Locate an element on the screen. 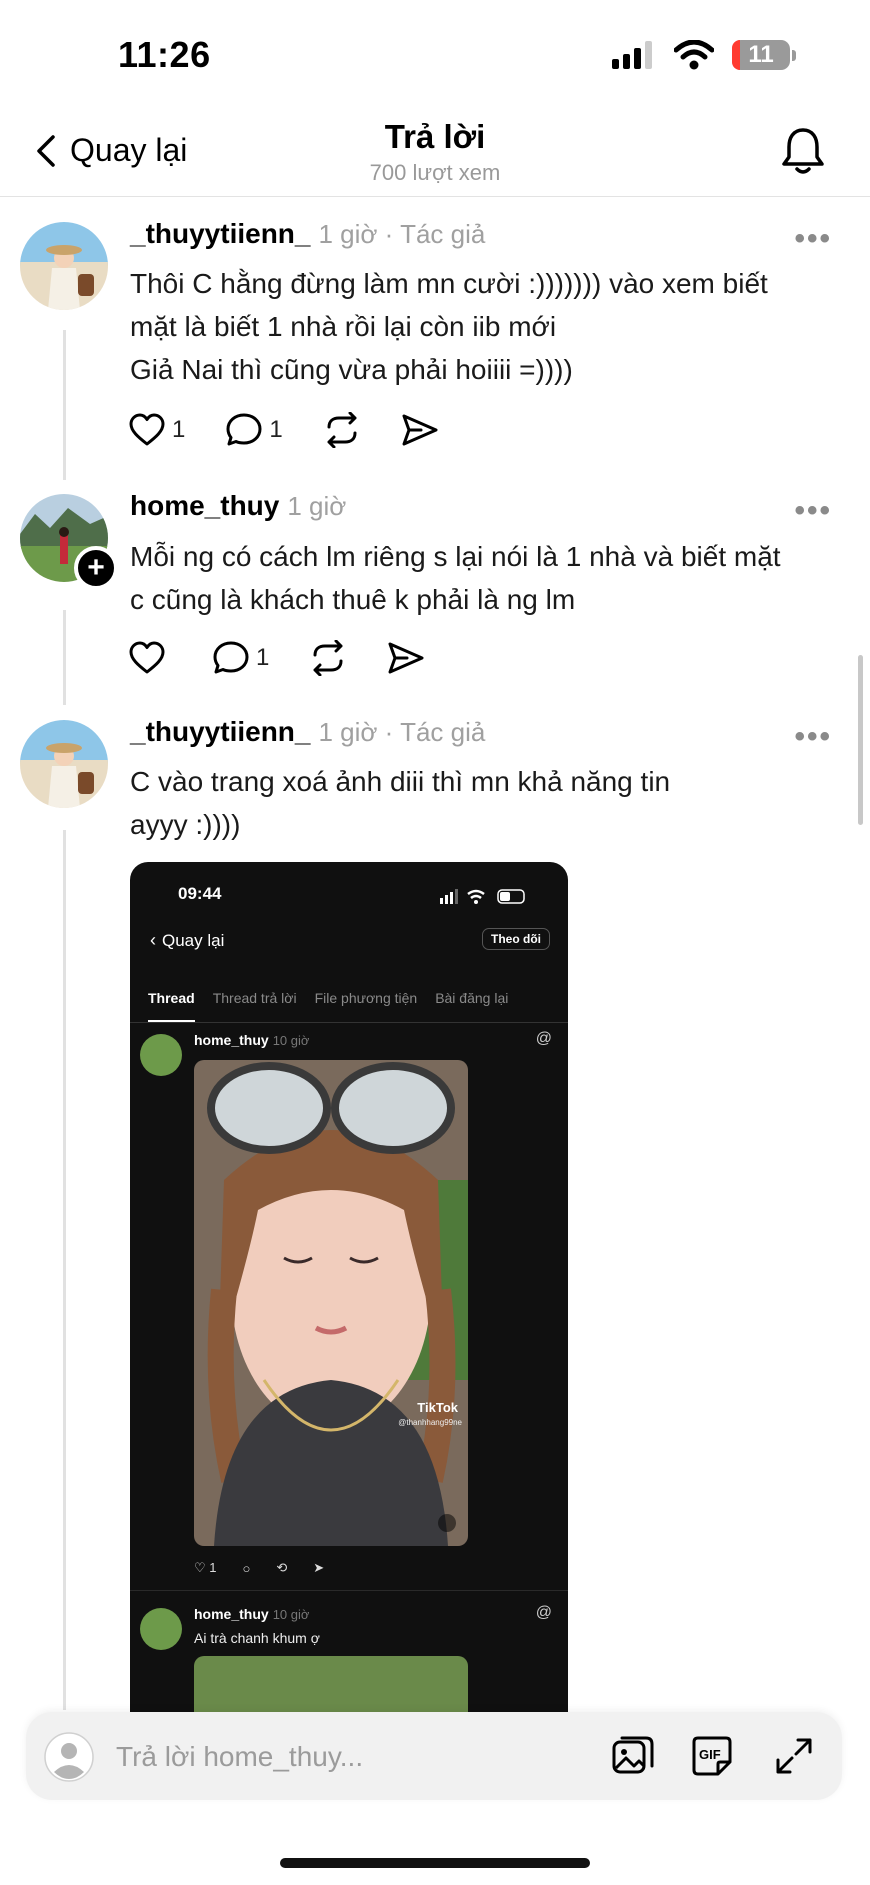 The height and width of the screenshot is (1885, 870). screenshot-post-text: Ai trà chanh khum ợ is located at coordinates (257, 1638).